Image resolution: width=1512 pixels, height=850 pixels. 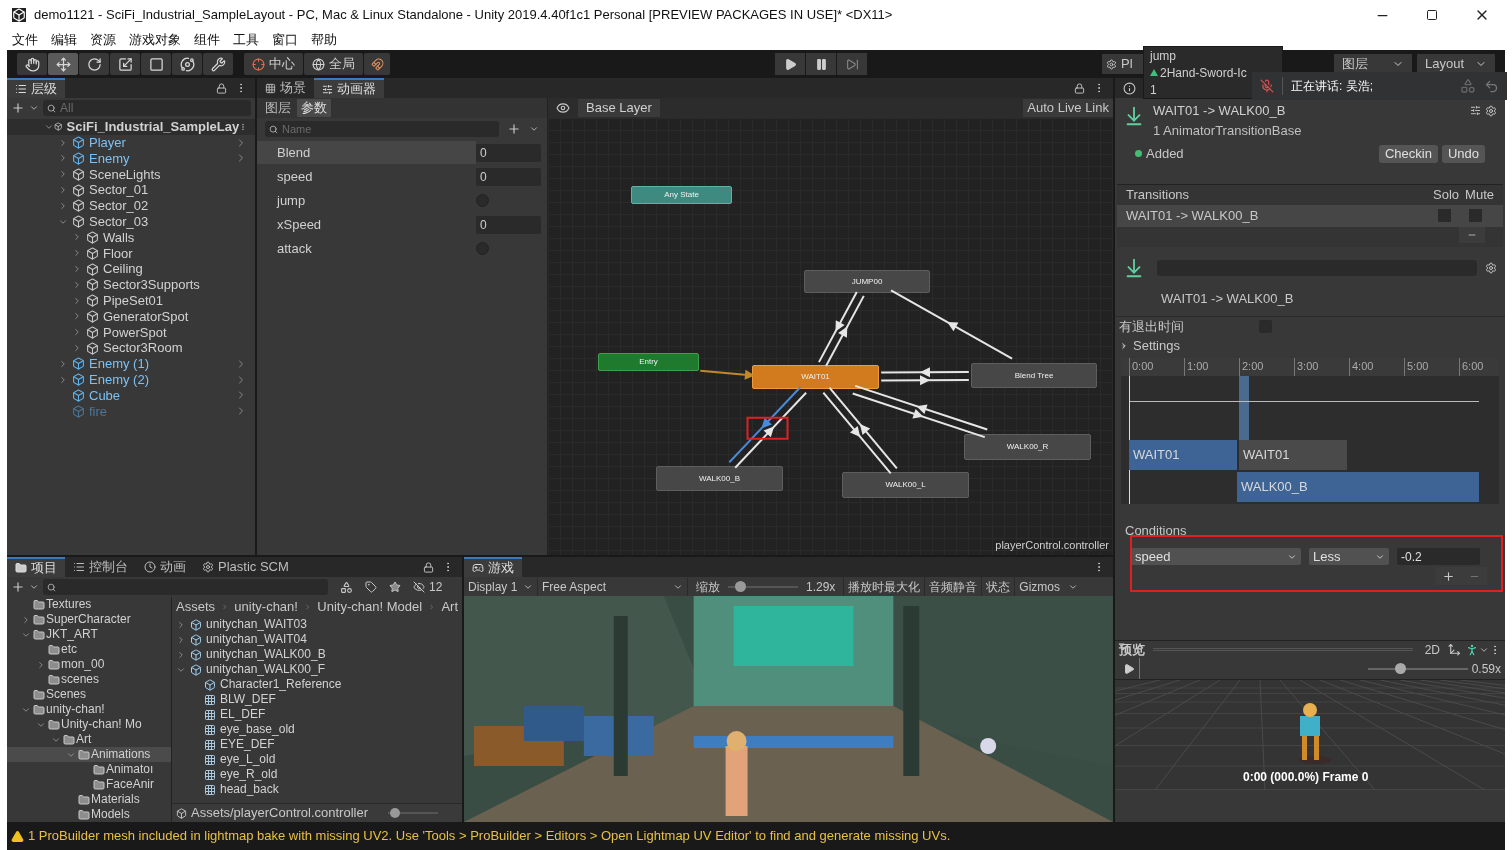 What do you see at coordinates (248, 699) in the screenshot?
I see `asset-item: BLW_DEF` at bounding box center [248, 699].